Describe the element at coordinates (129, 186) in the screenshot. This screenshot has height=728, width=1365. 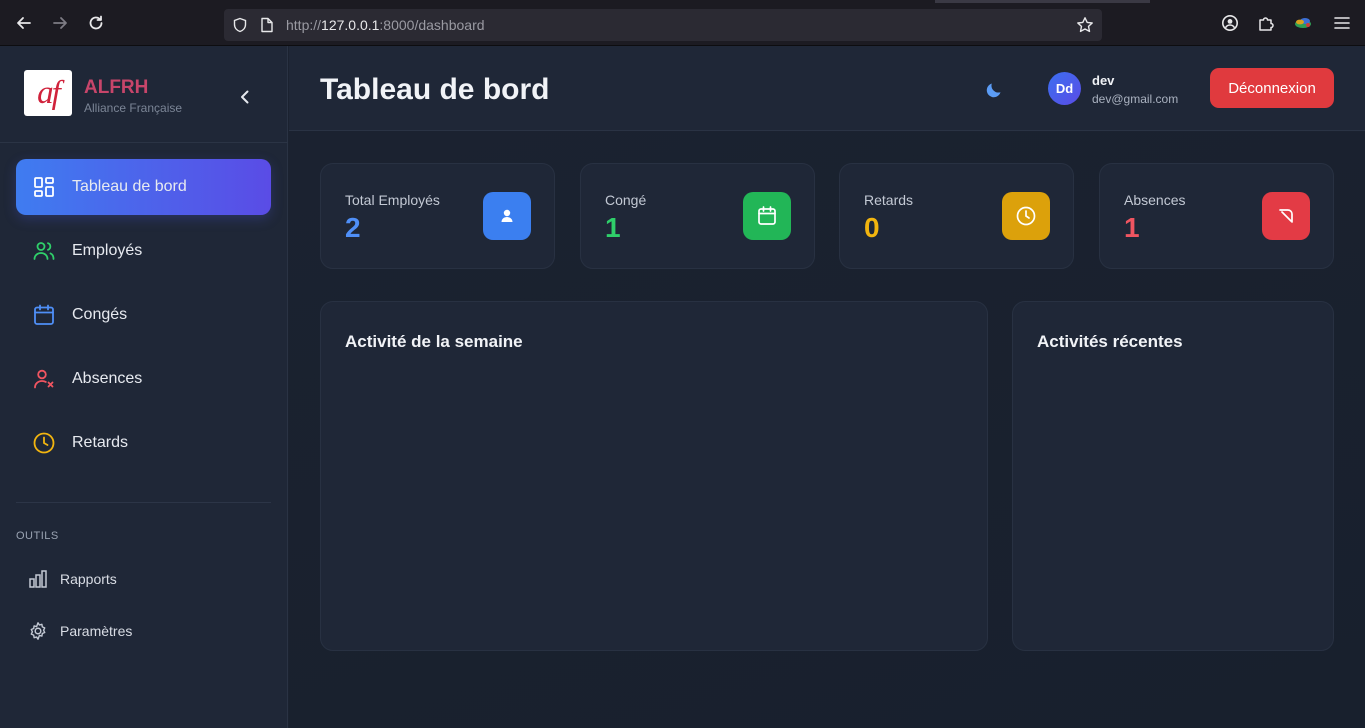
I see `sidebar-item-label: Tableau de bord` at that location.